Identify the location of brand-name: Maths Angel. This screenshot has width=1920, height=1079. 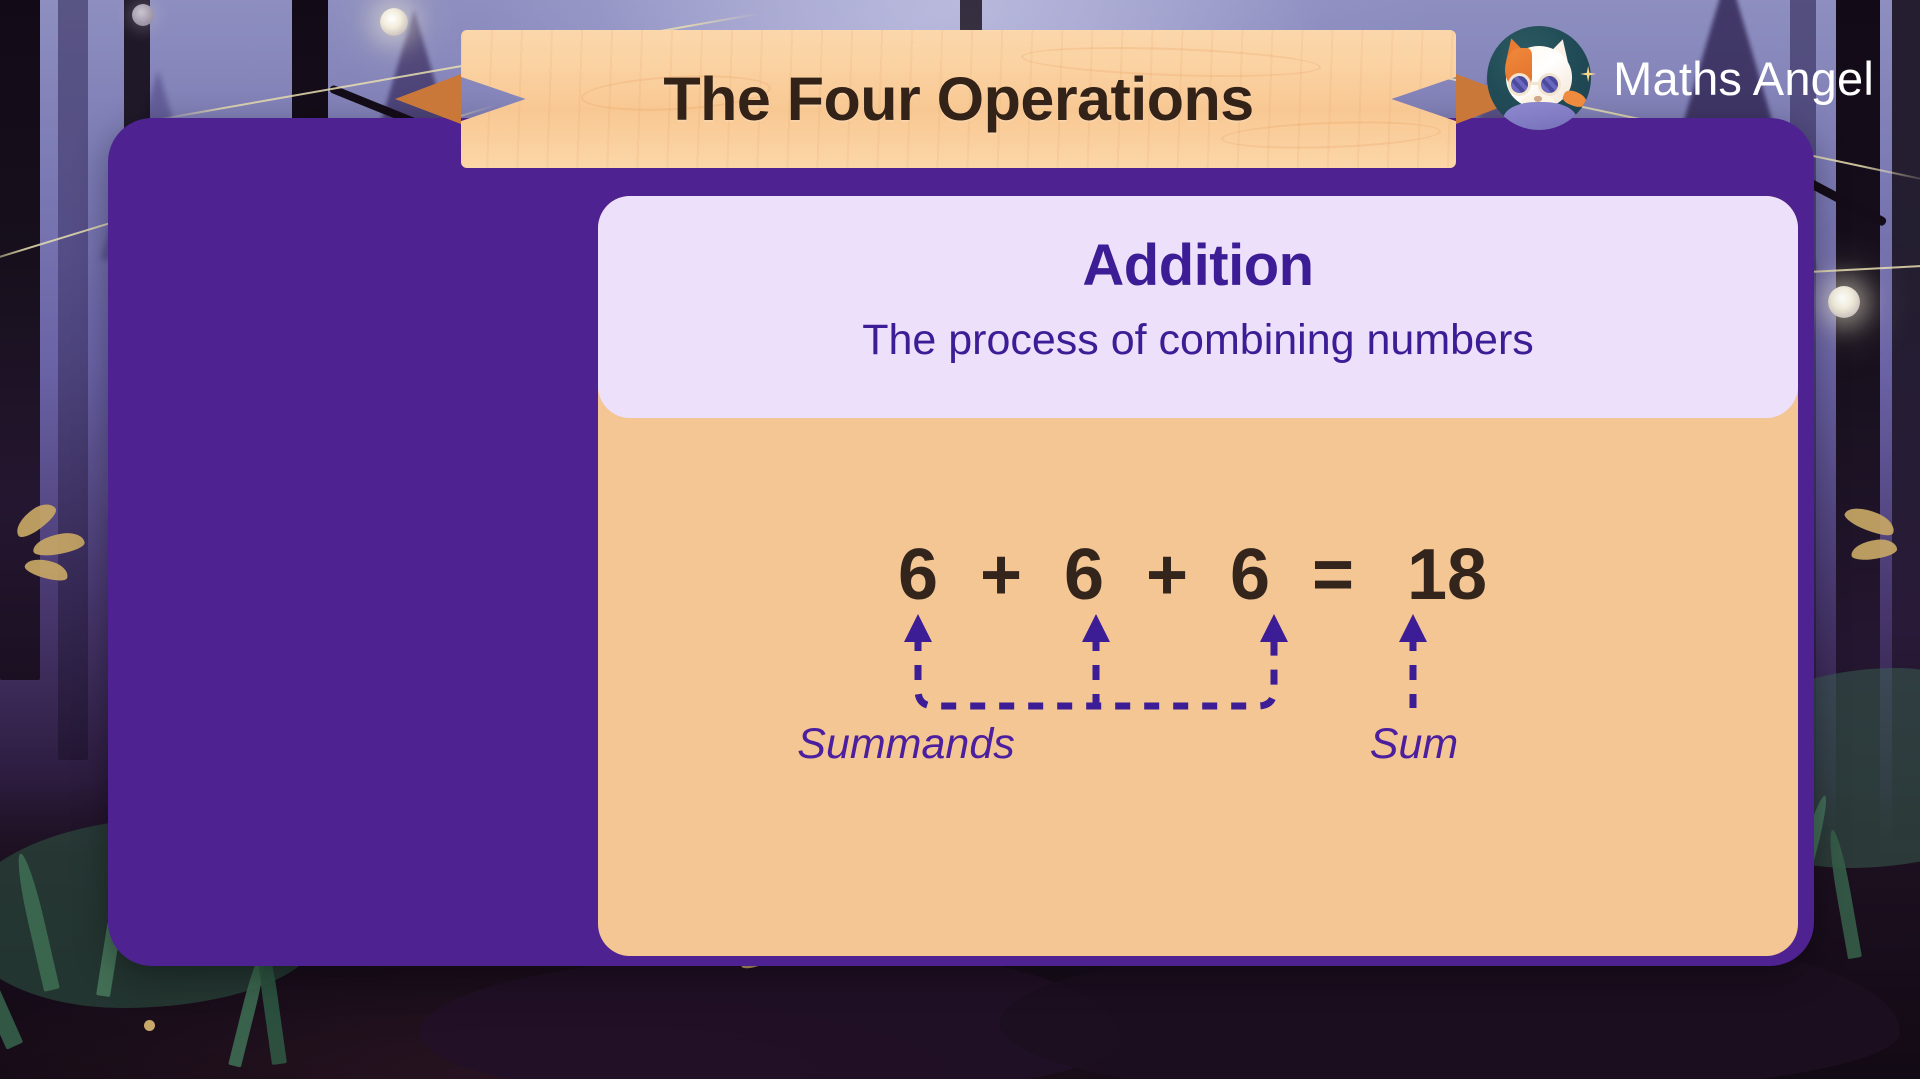
(1743, 78).